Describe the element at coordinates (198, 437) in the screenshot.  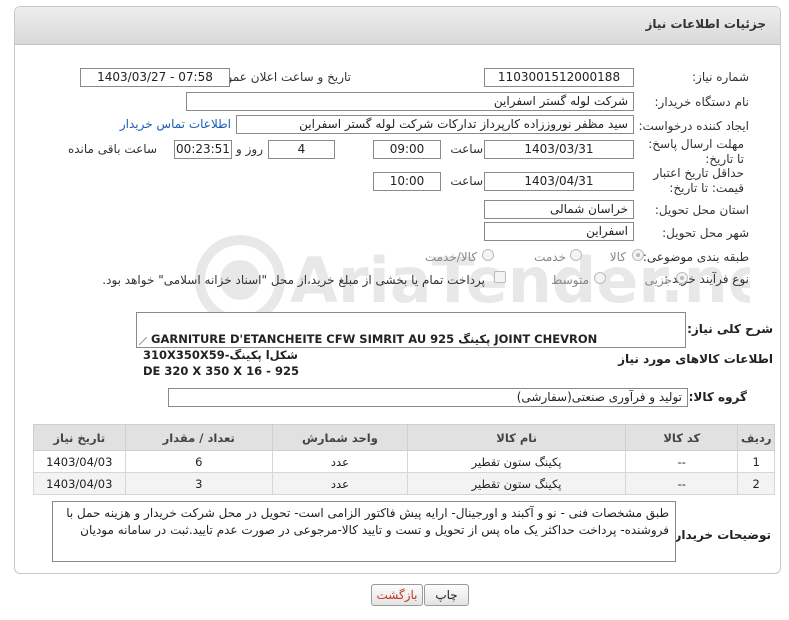
I see `col-quantity: تعداد / مقدار` at that location.